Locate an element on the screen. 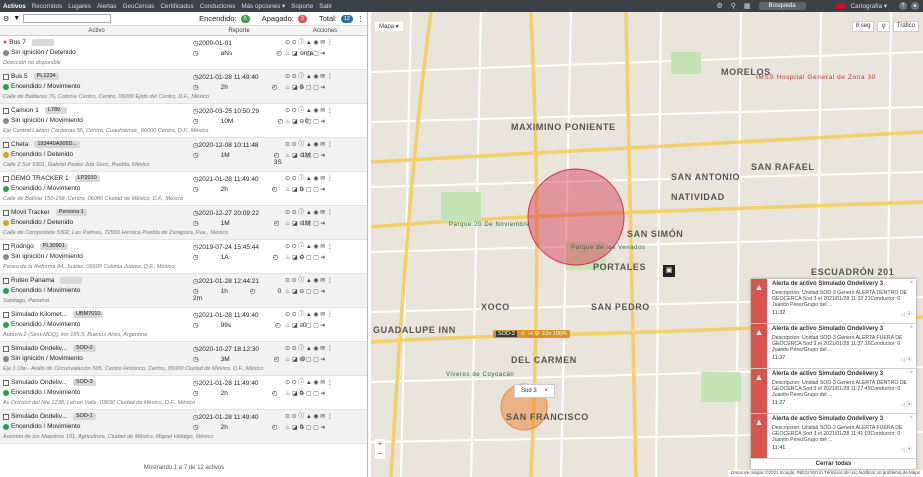  grid-icon: ▦ is located at coordinates (747, 6).